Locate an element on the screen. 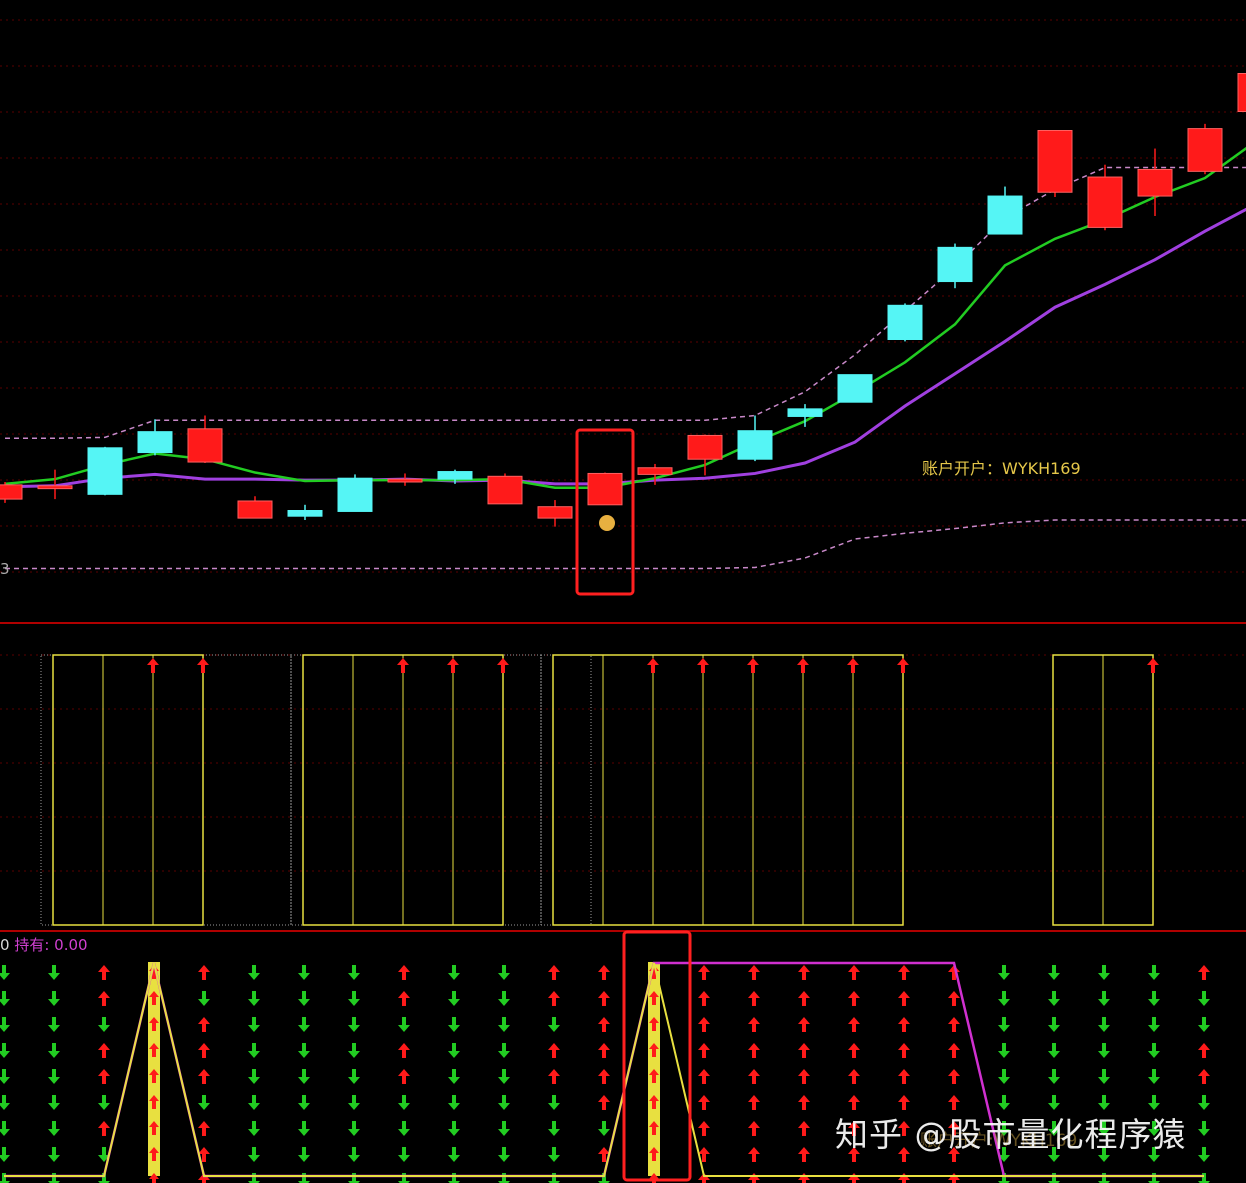  highlight-box is located at coordinates (605, 512).